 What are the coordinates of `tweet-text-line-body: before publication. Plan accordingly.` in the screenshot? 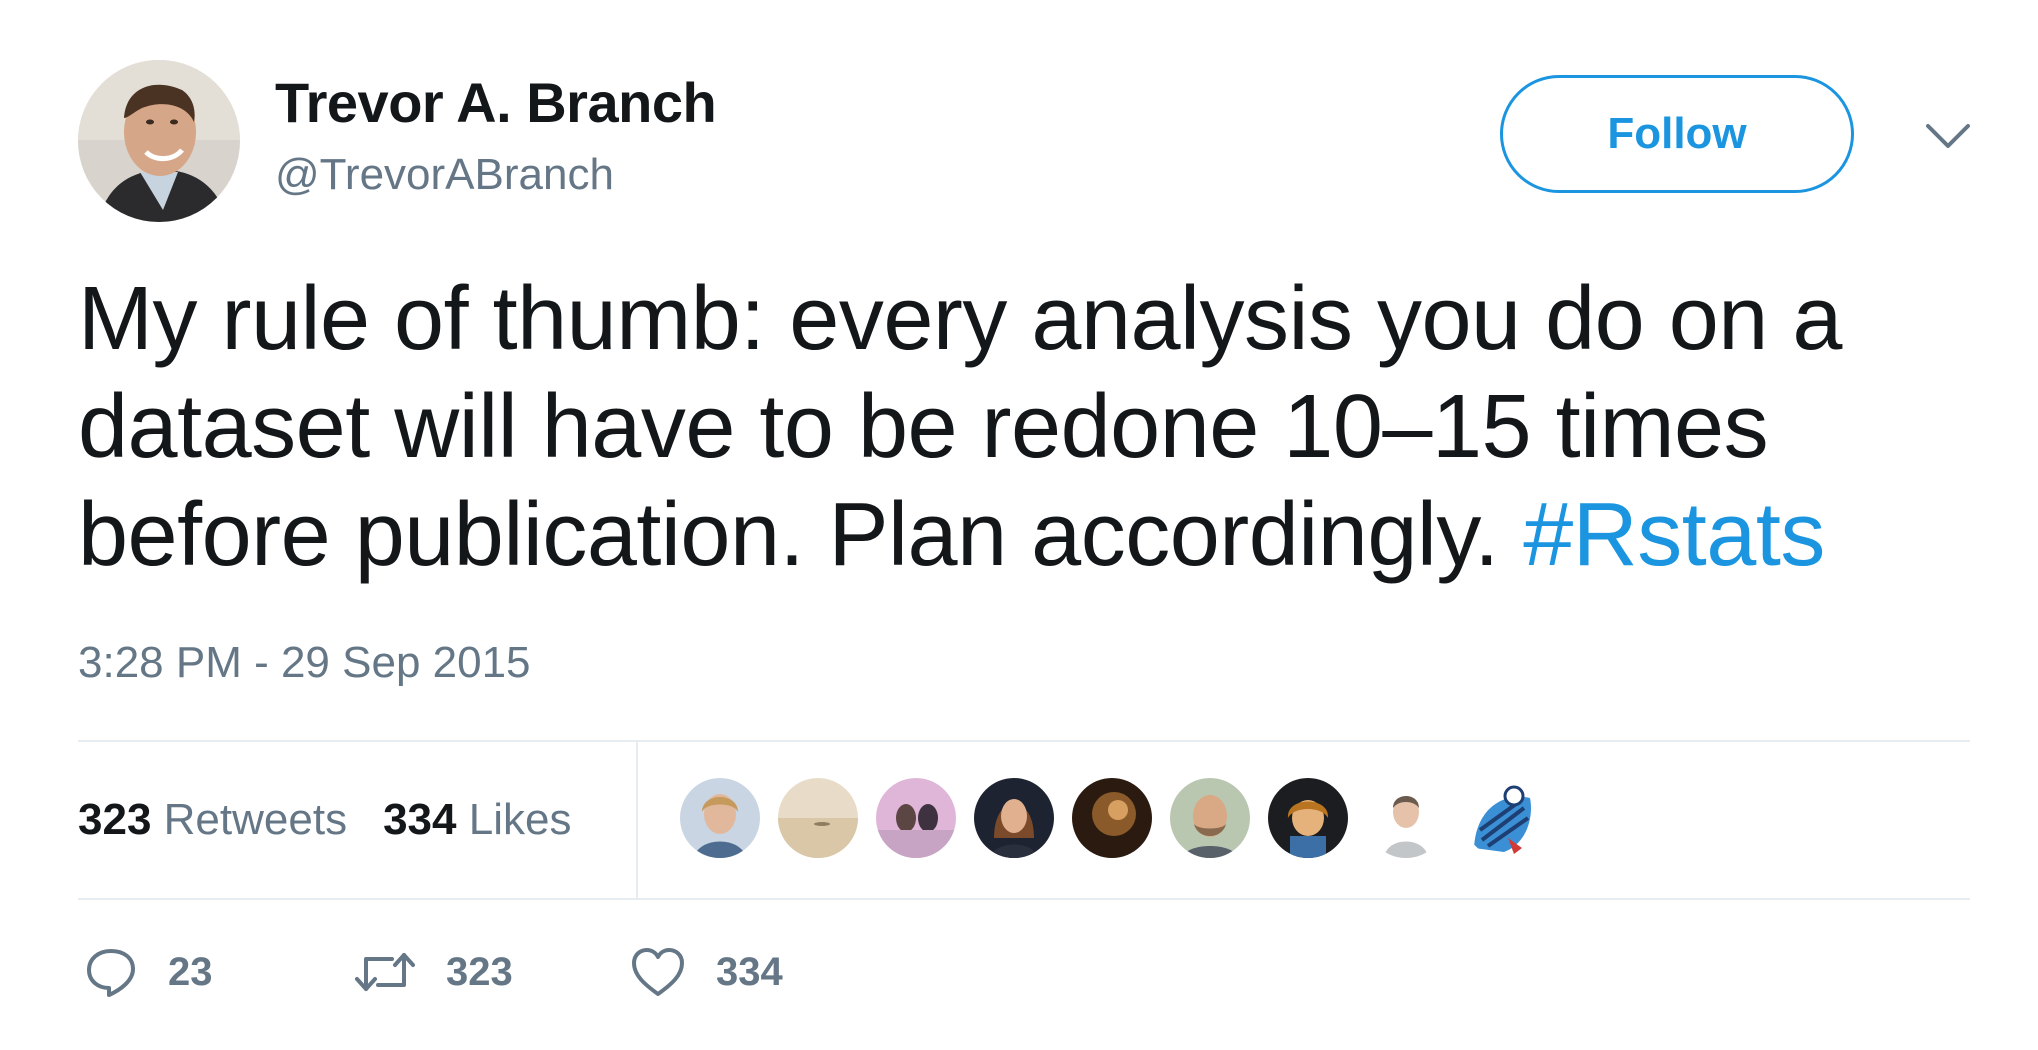 It's located at (801, 535).